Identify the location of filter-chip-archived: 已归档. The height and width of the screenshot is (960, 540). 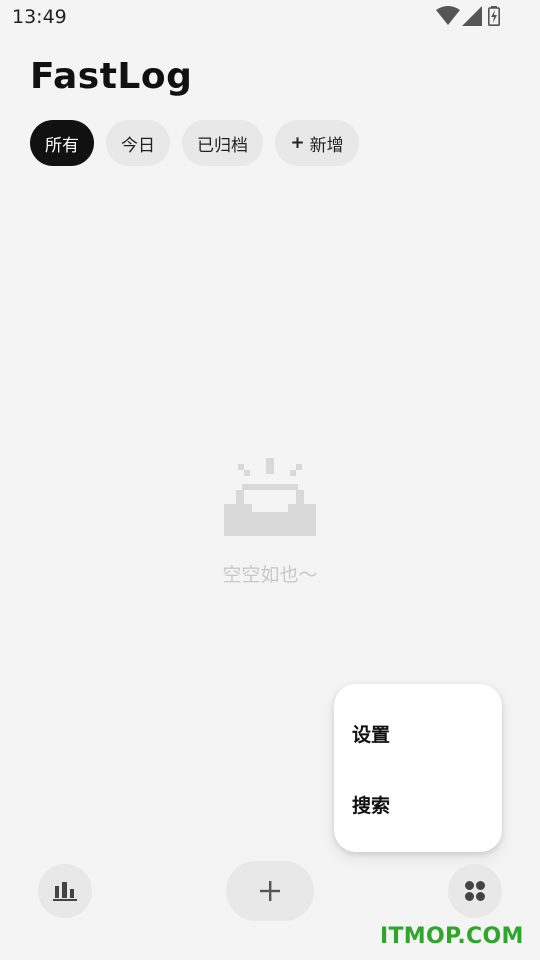
(222, 143).